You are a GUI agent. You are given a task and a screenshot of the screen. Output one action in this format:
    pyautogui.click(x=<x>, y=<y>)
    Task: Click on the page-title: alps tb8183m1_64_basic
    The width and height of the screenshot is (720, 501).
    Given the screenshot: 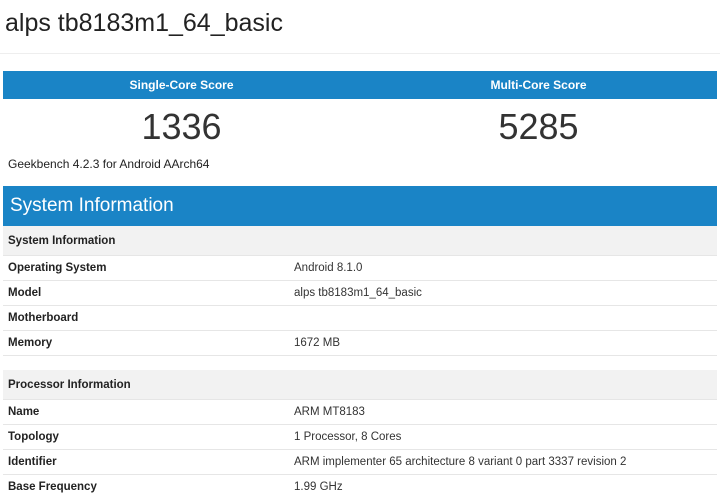 What is the action you would take?
    pyautogui.click(x=144, y=23)
    